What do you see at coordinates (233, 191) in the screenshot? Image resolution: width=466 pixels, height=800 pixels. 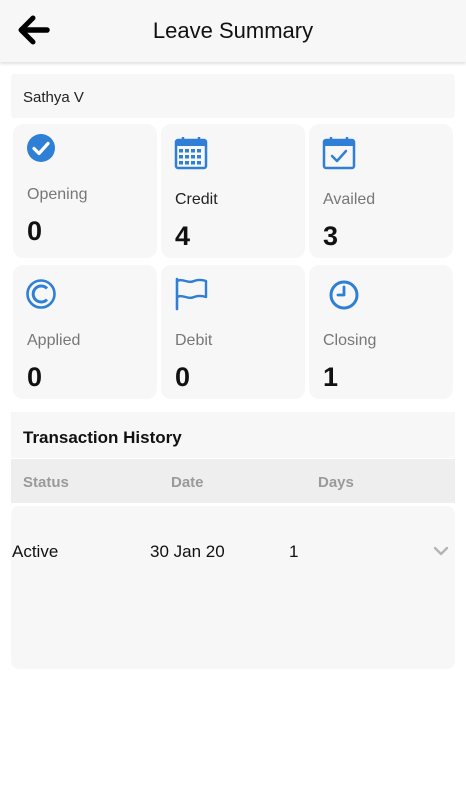 I see `stat-card-credit: Credit 4` at bounding box center [233, 191].